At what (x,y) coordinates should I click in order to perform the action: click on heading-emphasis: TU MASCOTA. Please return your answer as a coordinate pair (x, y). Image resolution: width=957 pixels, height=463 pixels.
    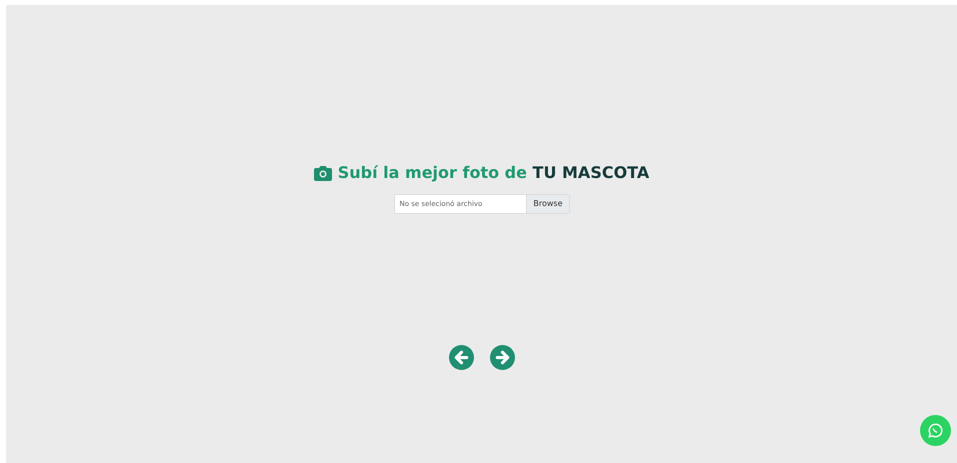
    Looking at the image, I should click on (591, 172).